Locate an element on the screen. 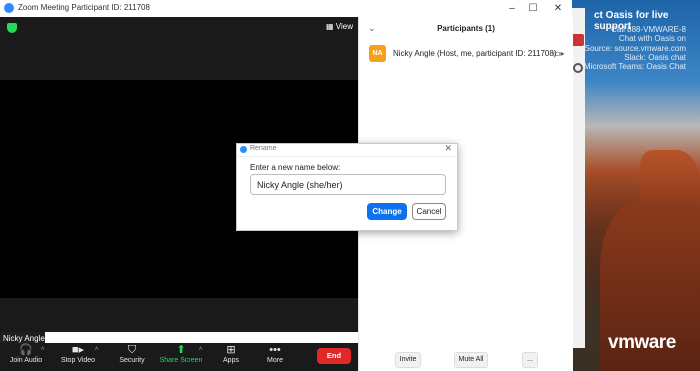  oasis-line: Microsoft Teams: Oasis Chat is located at coordinates (634, 66).